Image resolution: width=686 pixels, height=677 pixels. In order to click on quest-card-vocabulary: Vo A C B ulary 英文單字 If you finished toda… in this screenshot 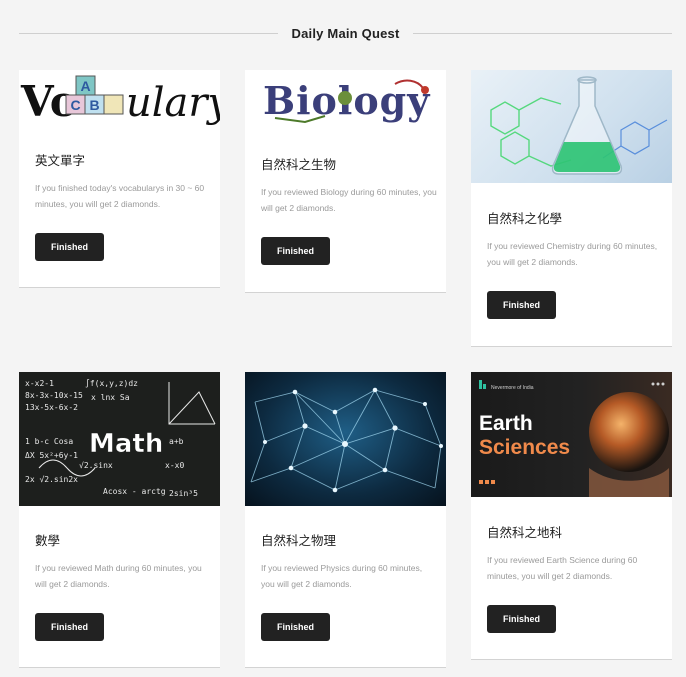, I will do `click(119, 179)`.